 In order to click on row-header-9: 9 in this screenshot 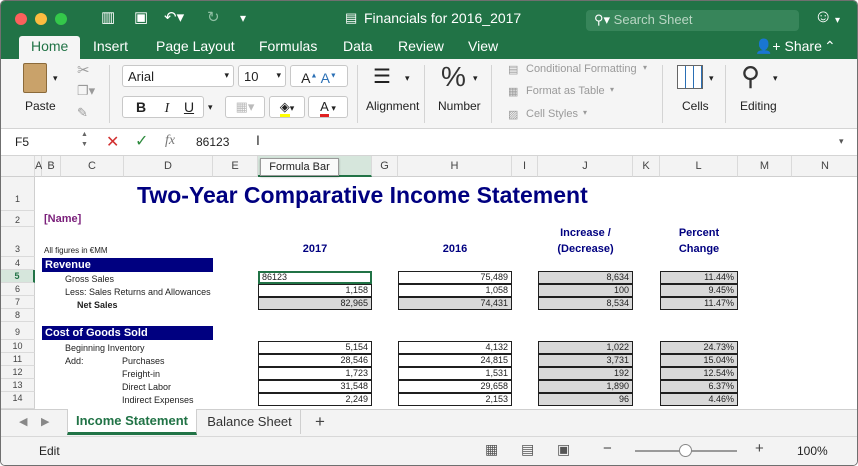, I will do `click(18, 331)`.